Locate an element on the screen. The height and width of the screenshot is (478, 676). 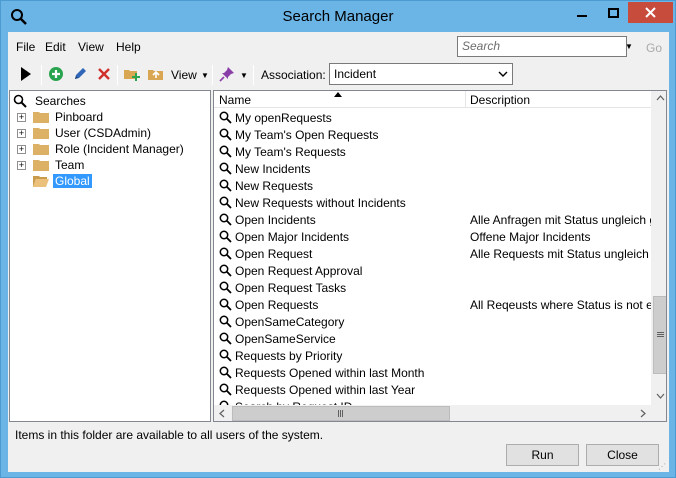
list-item: My Team's Open Requests is located at coordinates (432, 134).